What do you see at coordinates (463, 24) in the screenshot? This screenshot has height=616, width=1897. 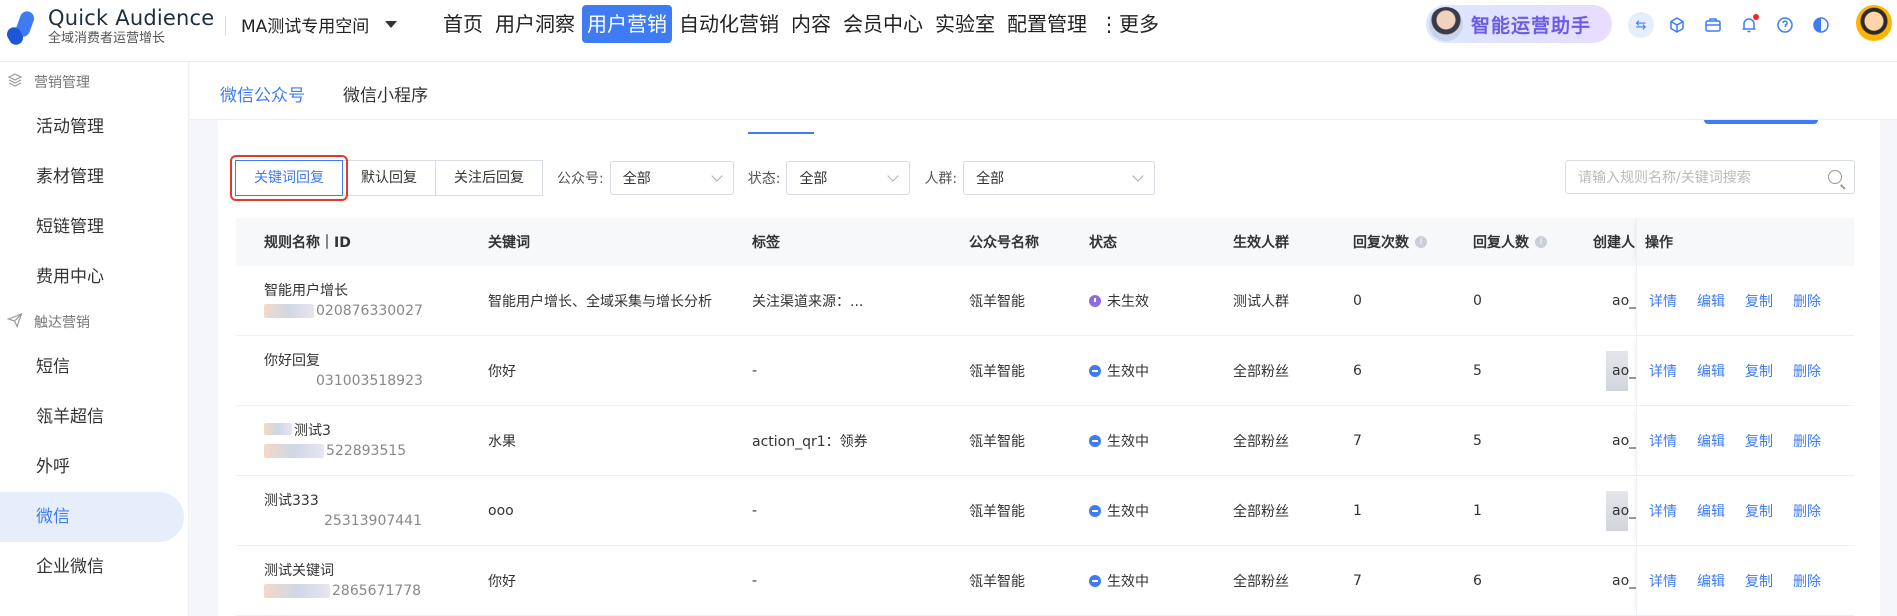 I see `nav-item-home: 首页` at bounding box center [463, 24].